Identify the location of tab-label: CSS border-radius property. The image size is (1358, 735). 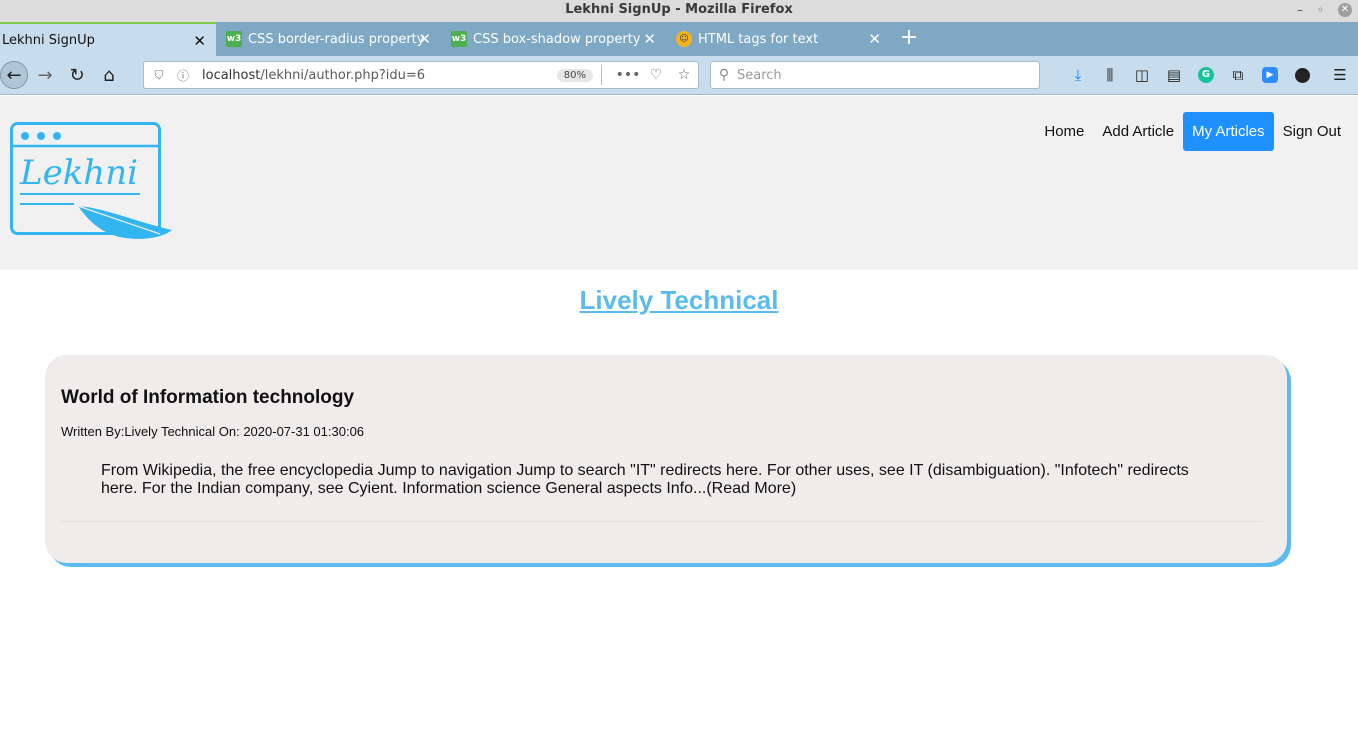
(336, 39).